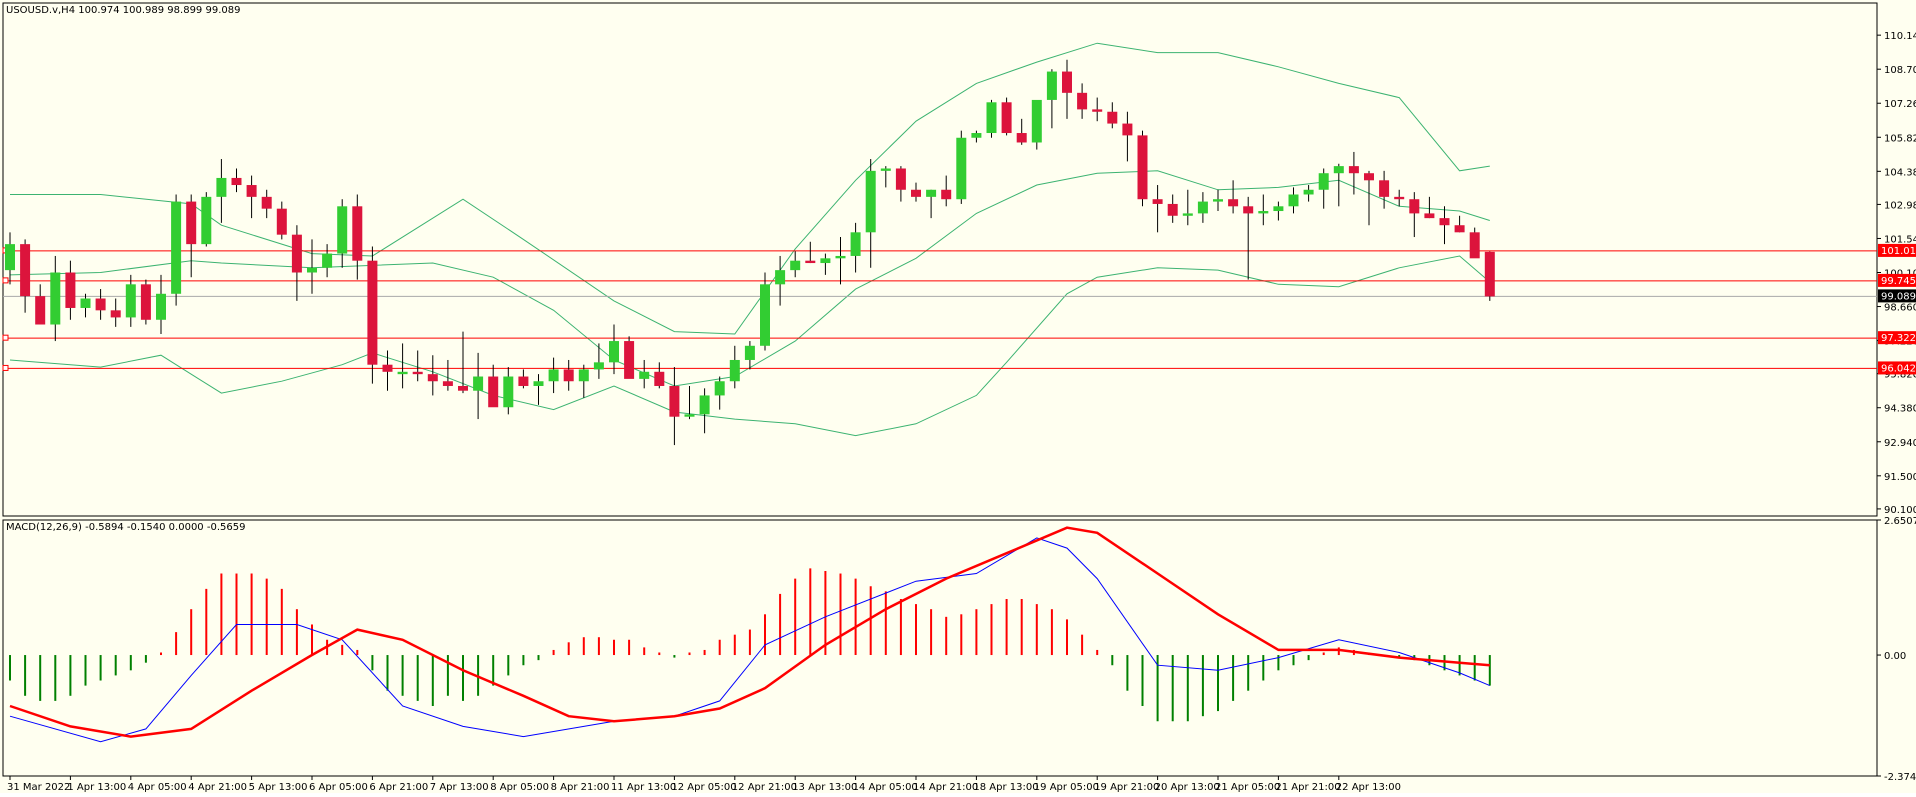 Image resolution: width=1916 pixels, height=797 pixels. What do you see at coordinates (703, 787) in the screenshot?
I see `time-axis-label: 12 Apr 05:00` at bounding box center [703, 787].